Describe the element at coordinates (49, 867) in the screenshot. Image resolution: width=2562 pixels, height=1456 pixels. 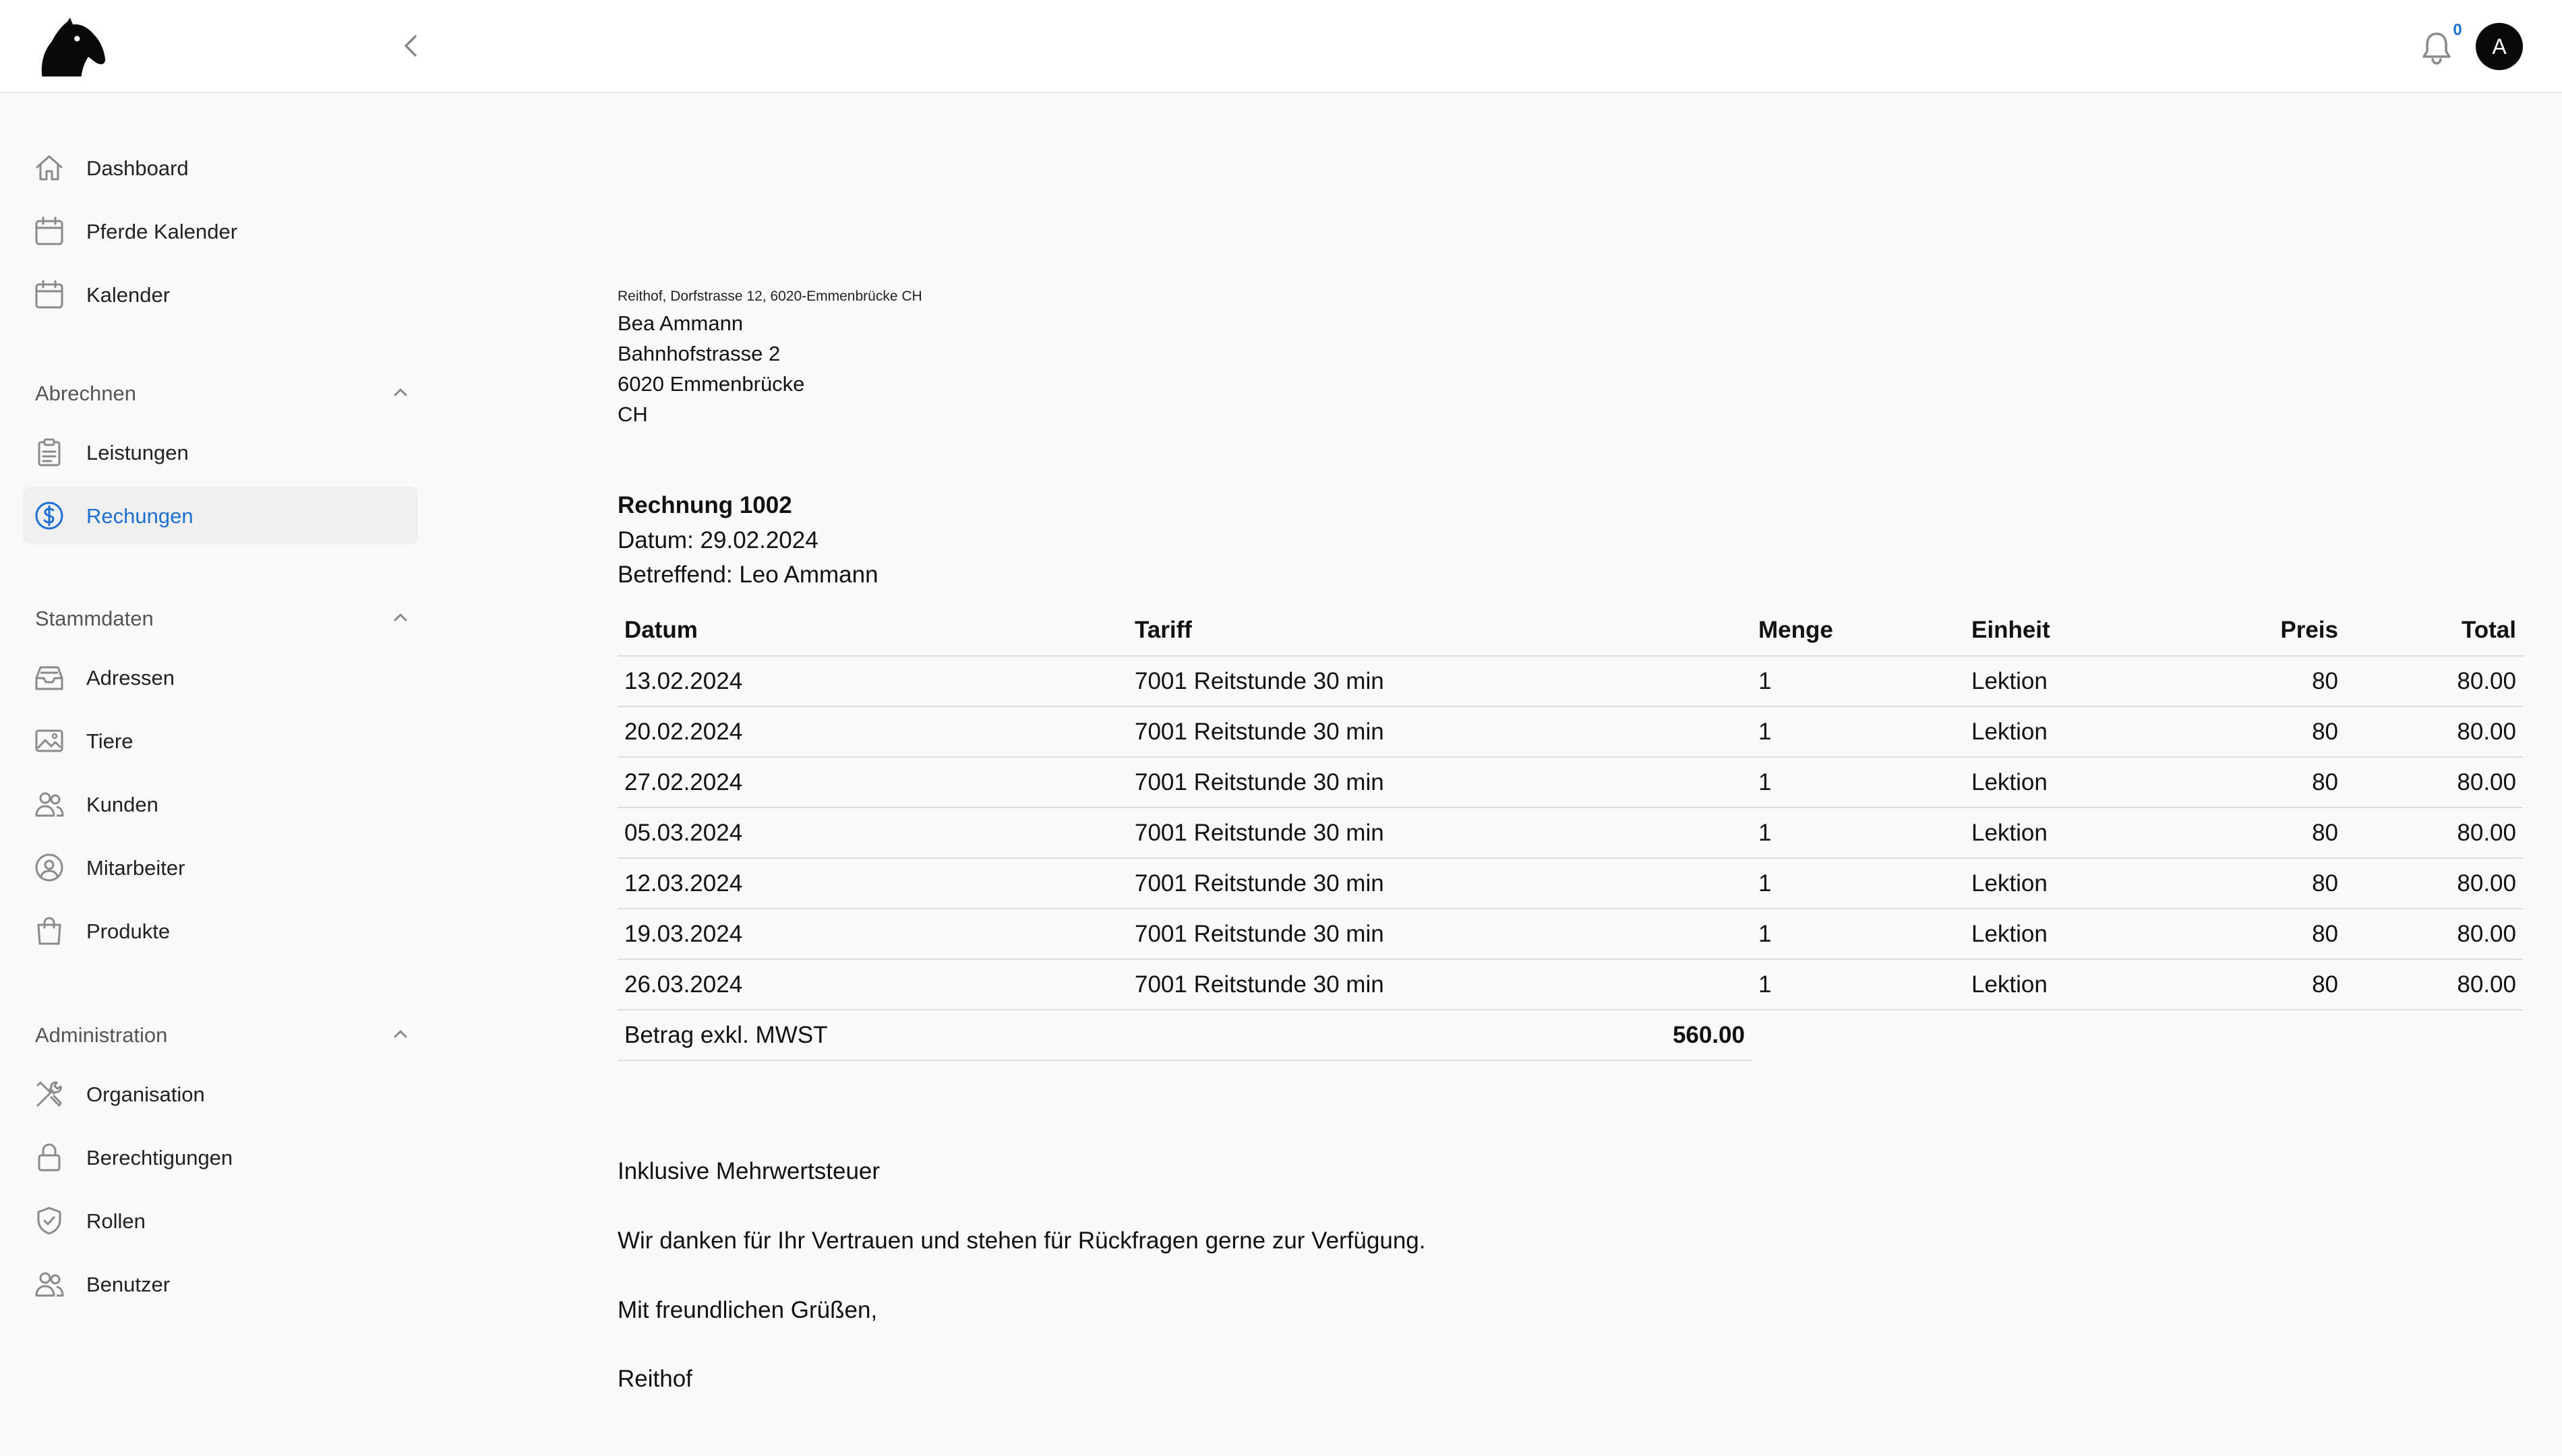
I see `user-circle-icon` at that location.